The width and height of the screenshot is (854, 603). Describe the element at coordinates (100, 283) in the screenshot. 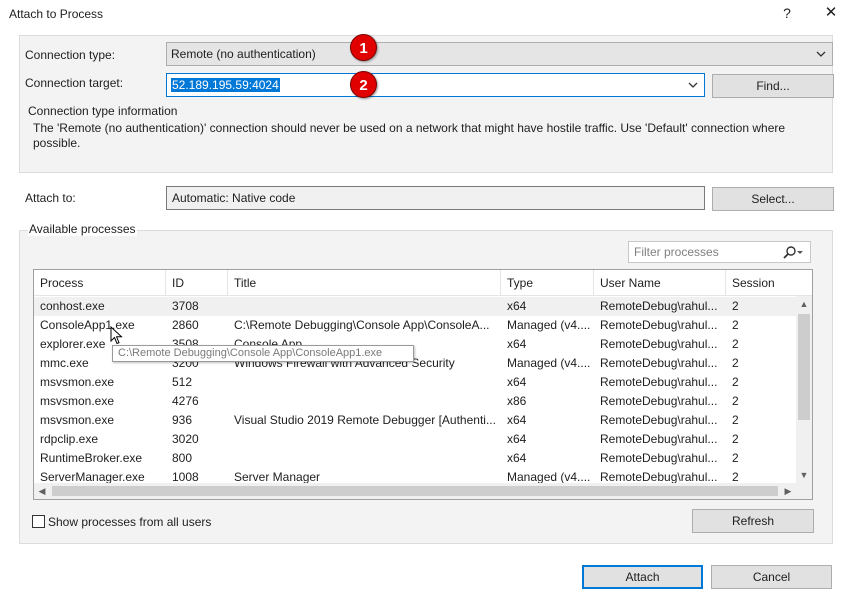

I see `column-header-process: Process` at that location.